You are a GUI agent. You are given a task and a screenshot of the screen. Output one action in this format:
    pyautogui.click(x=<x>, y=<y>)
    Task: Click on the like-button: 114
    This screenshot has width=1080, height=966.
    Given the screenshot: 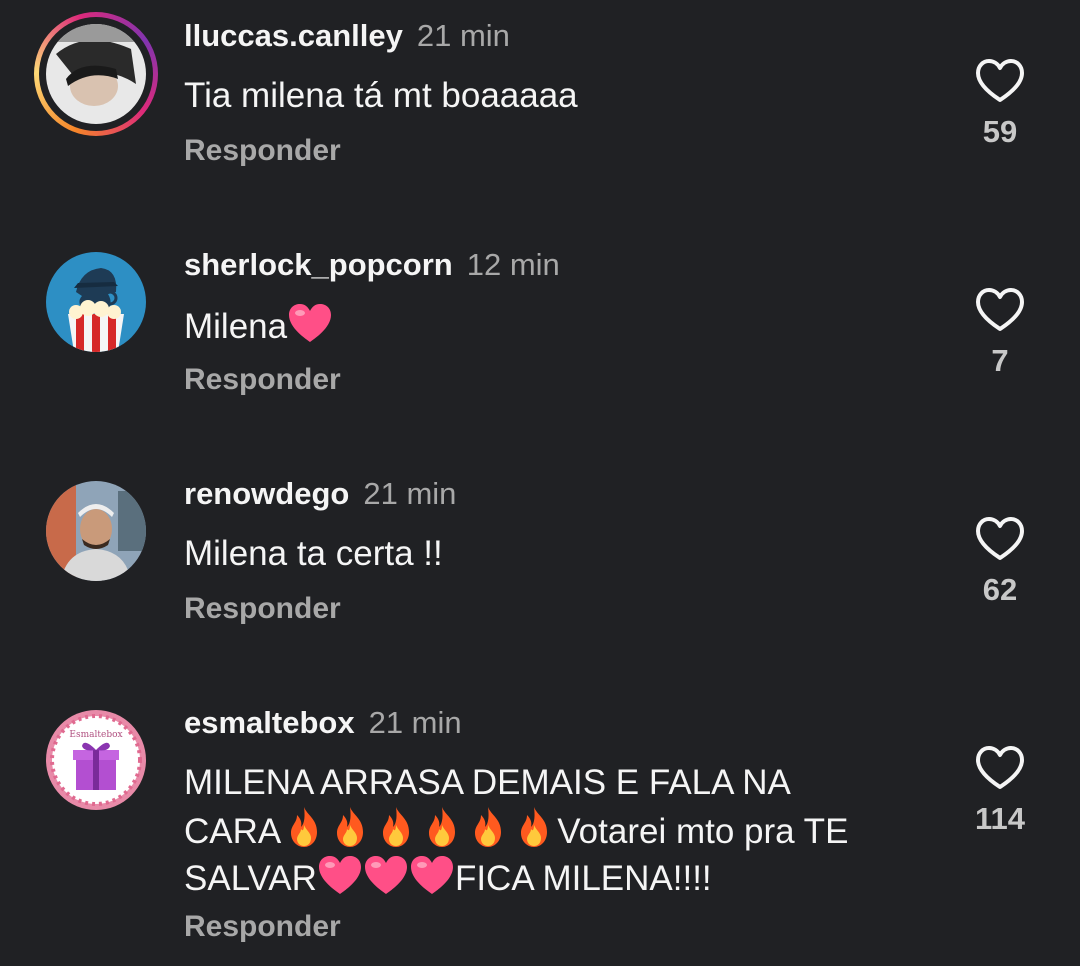 What is the action you would take?
    pyautogui.click(x=1000, y=792)
    